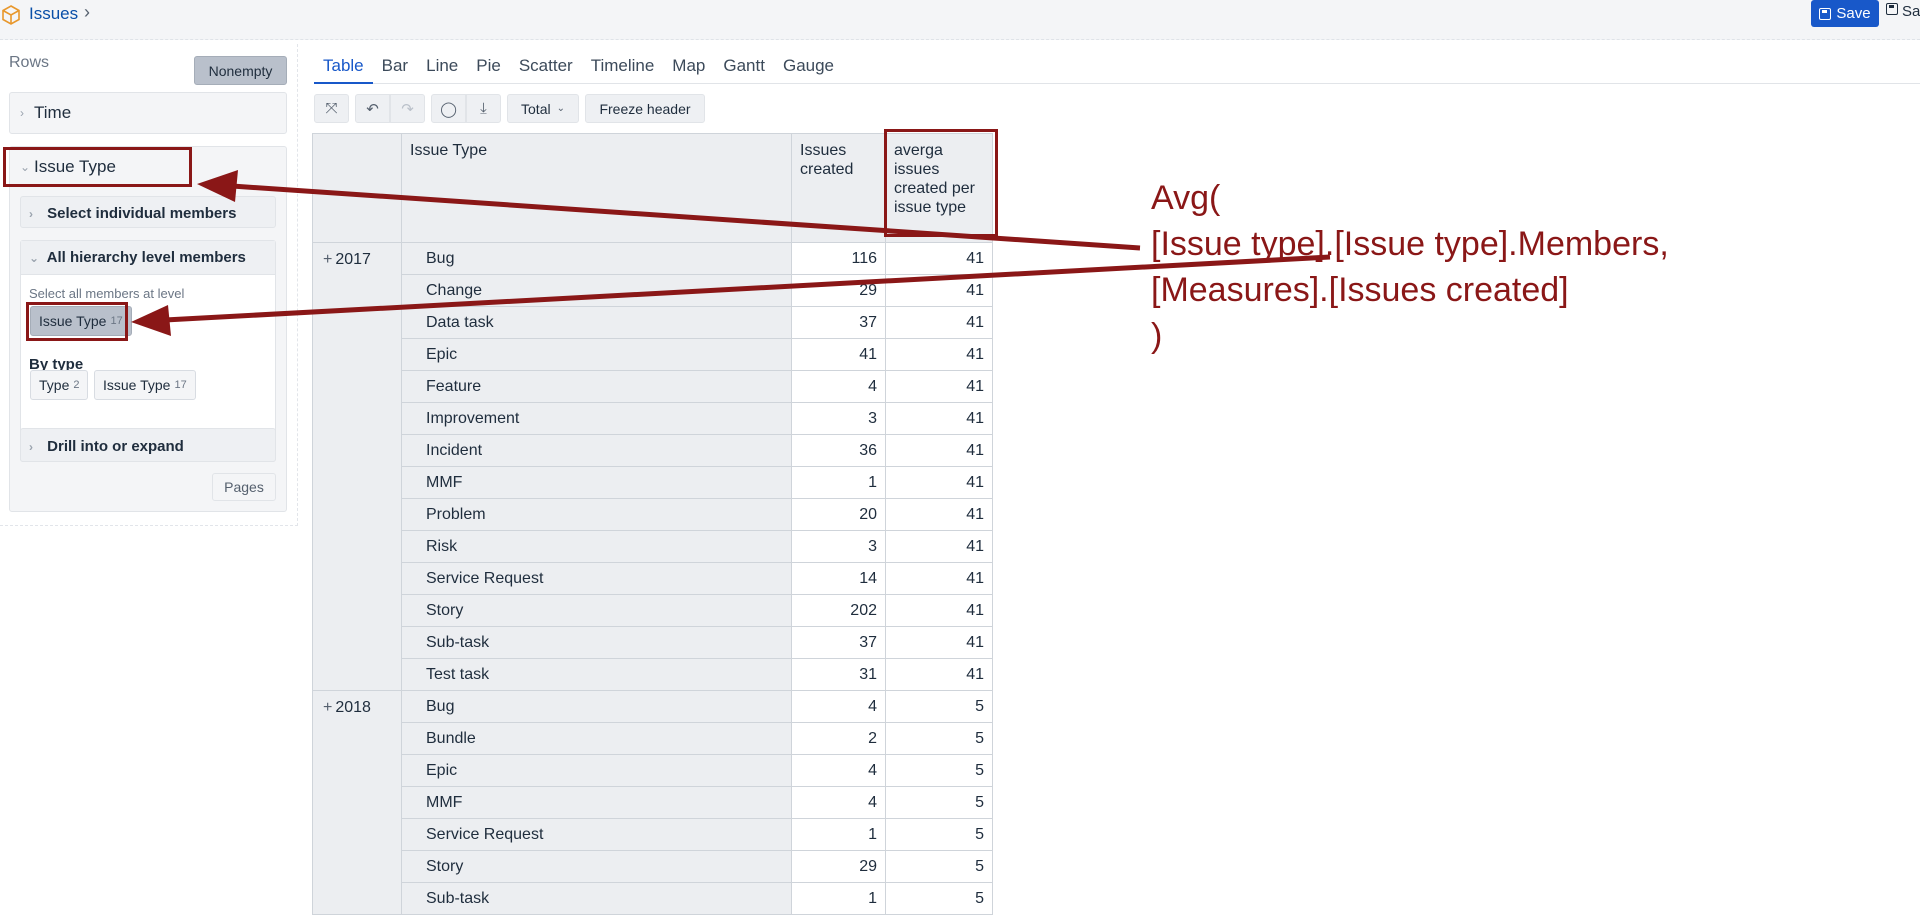 The image size is (1920, 922). I want to click on undo-icon: ↶, so click(372, 109).